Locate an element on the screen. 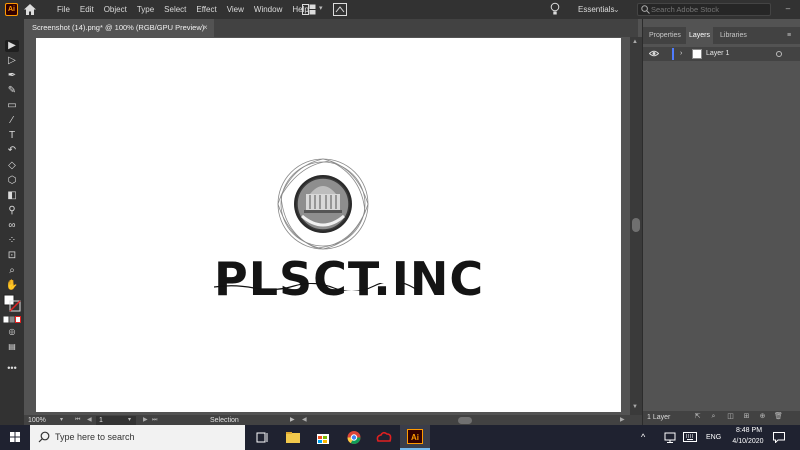  menu-type: Type is located at coordinates (145, 9).